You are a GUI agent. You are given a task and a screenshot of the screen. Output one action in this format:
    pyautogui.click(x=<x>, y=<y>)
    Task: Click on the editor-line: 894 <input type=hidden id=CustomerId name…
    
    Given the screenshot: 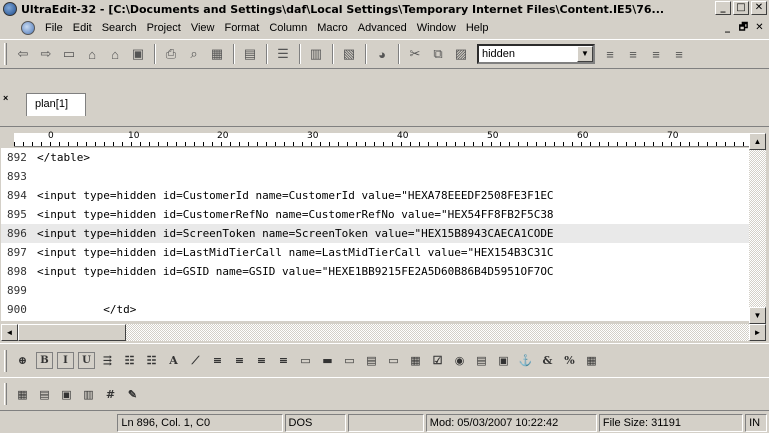 What is the action you would take?
    pyautogui.click(x=375, y=195)
    